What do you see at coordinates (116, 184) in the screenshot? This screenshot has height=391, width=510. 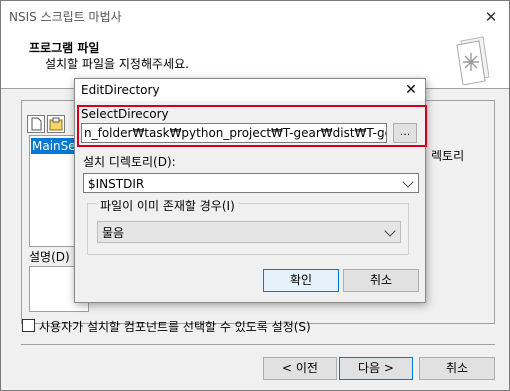 I see `install-directory-value: $INSTDIR` at bounding box center [116, 184].